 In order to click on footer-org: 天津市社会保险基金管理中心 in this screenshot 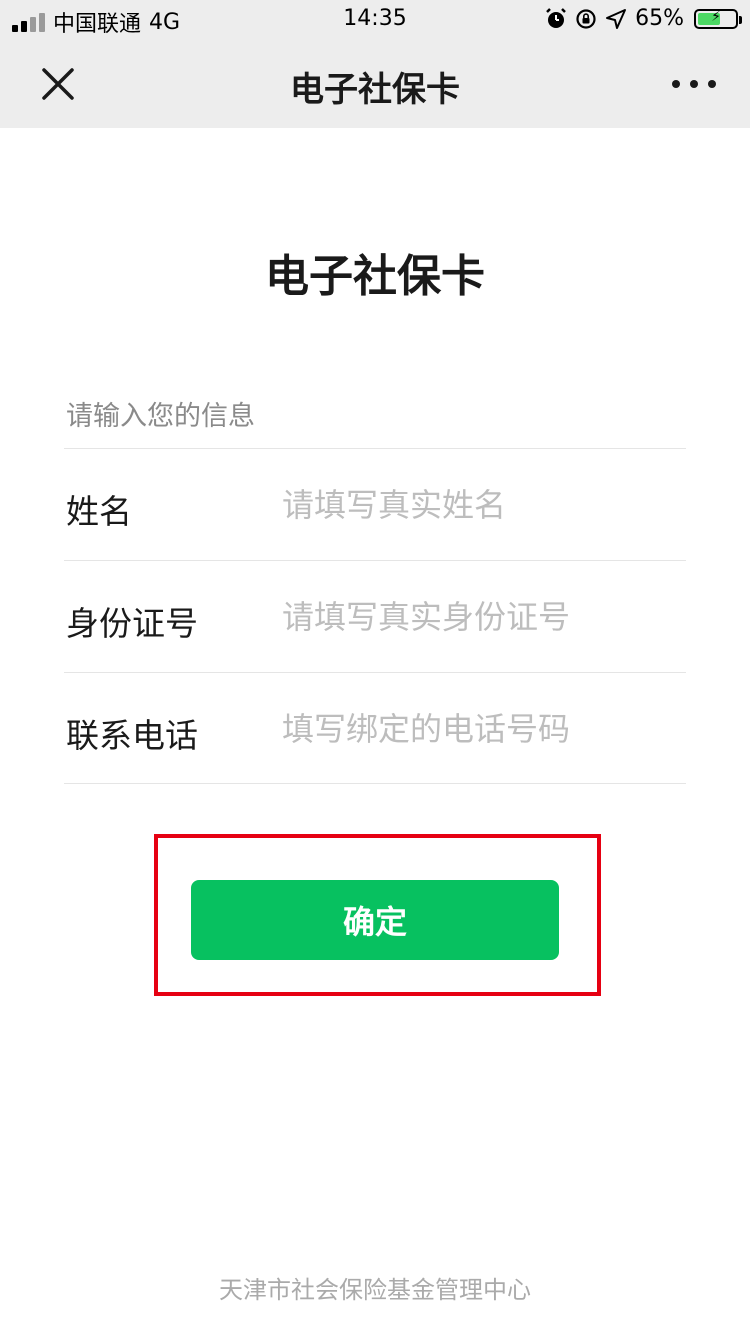, I will do `click(375, 1290)`.